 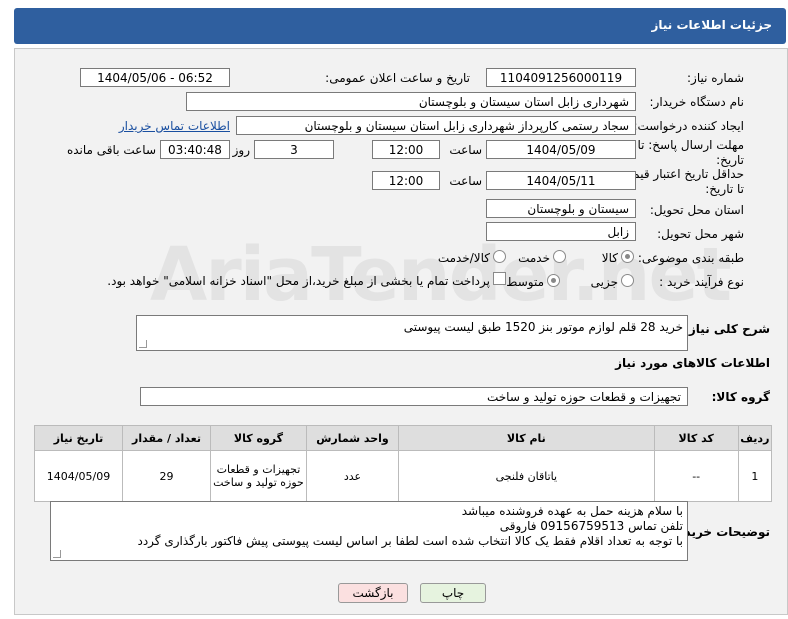 What do you see at coordinates (195, 149) in the screenshot?
I see `remaining-time-field: 03:40:48` at bounding box center [195, 149].